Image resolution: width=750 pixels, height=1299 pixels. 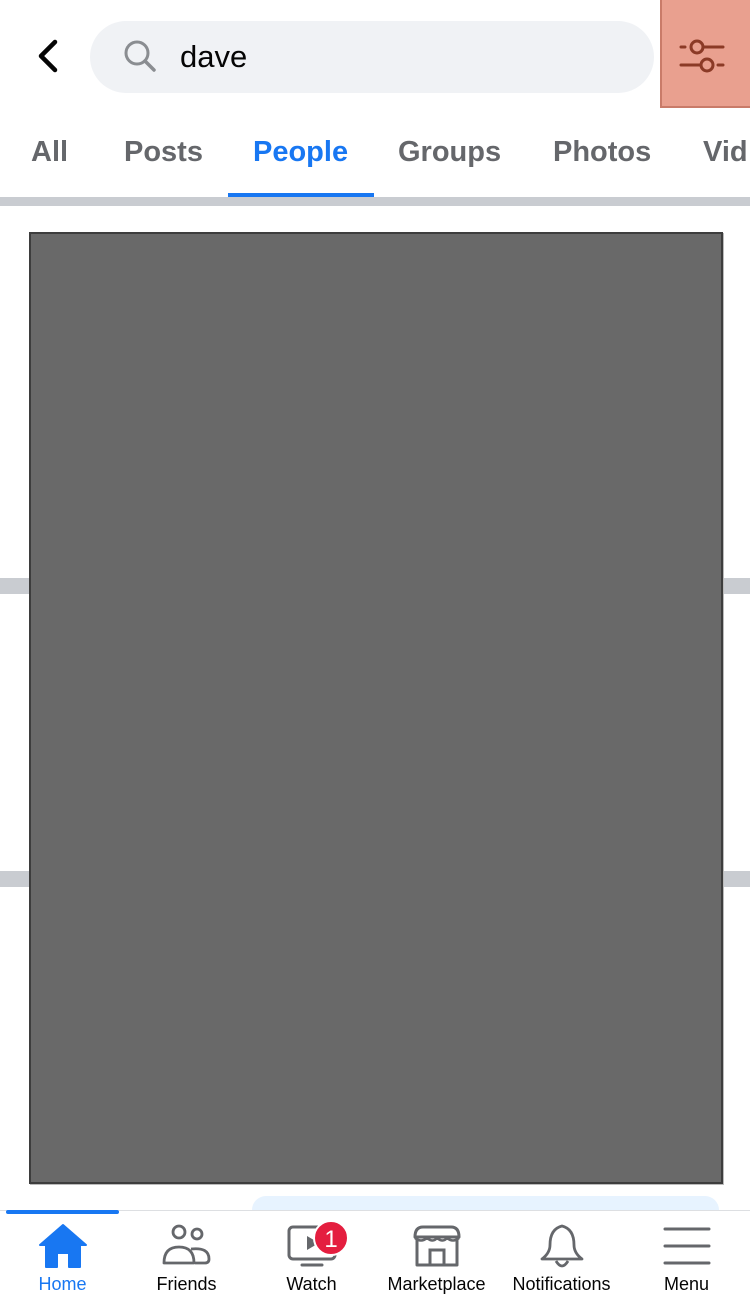 I want to click on nav-home-label: Home, so click(x=62, y=1284).